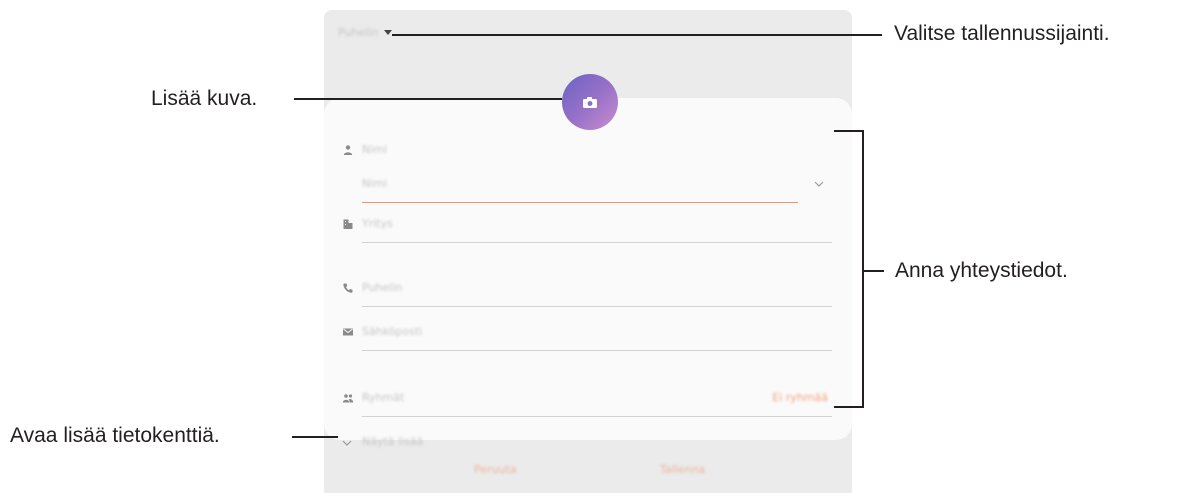 This screenshot has height=493, width=1186. I want to click on photo-leader-line, so click(428, 99).